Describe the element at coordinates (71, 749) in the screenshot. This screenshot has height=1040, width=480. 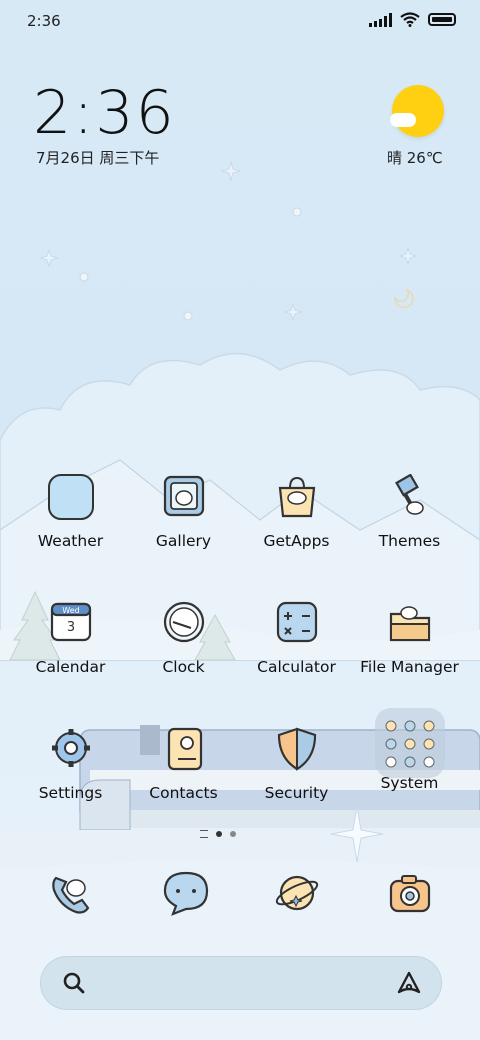
I see `gear-icon` at that location.